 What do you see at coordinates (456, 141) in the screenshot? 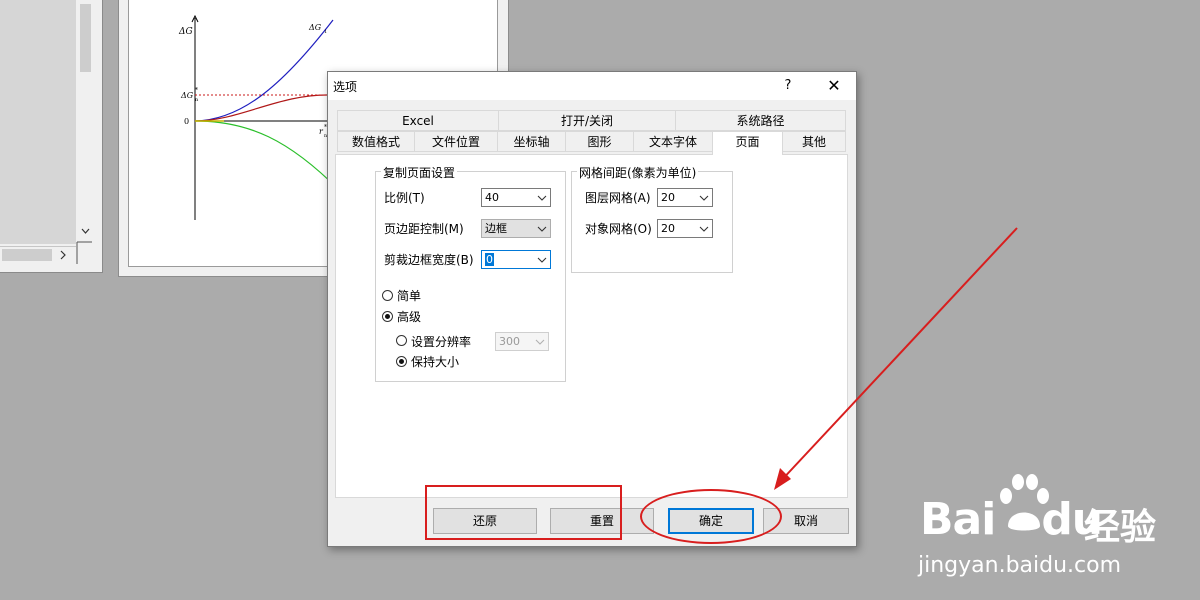
I see `tab-file-location: 文件位置` at bounding box center [456, 141].